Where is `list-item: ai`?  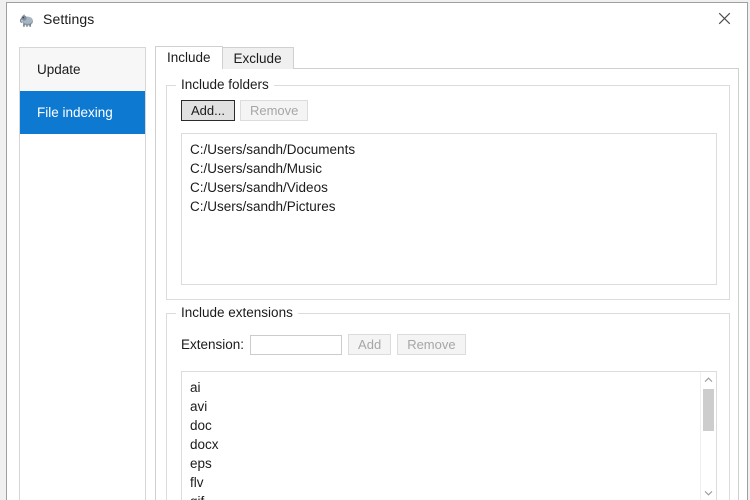 list-item: ai is located at coordinates (449, 387).